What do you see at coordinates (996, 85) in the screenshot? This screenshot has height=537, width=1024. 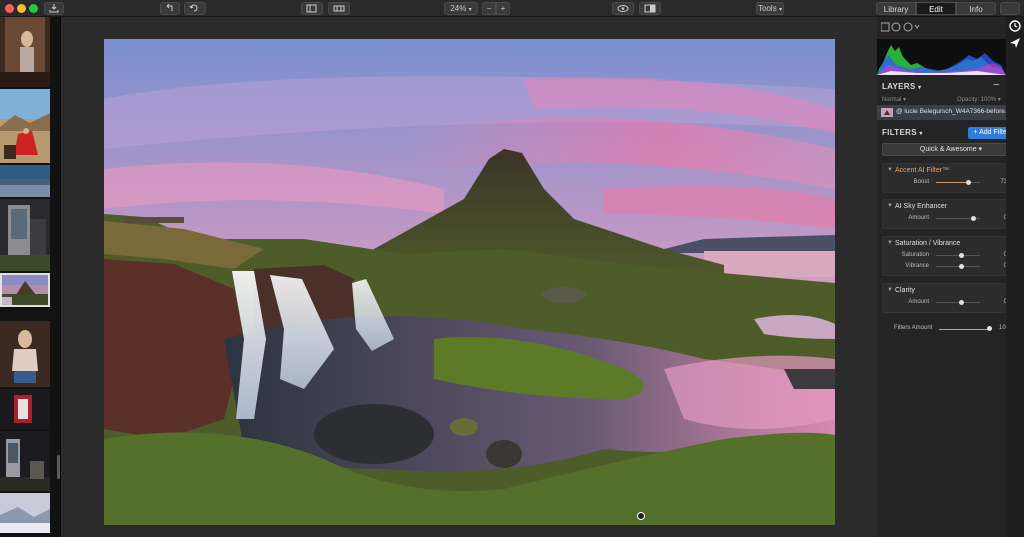 I see `layer-minus-button: −` at bounding box center [996, 85].